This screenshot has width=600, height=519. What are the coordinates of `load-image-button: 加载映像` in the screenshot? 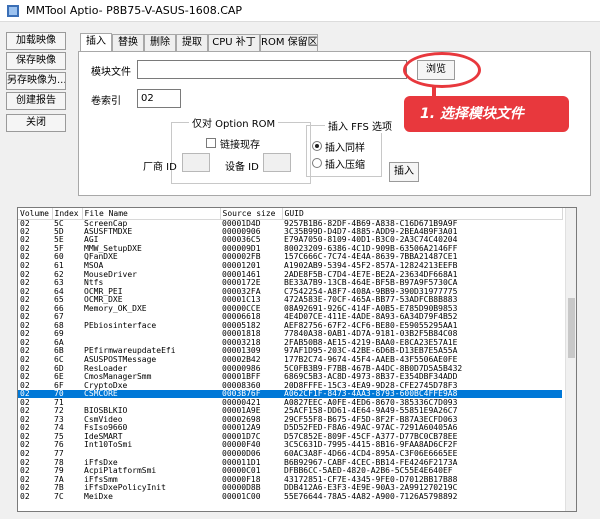 It's located at (36, 41).